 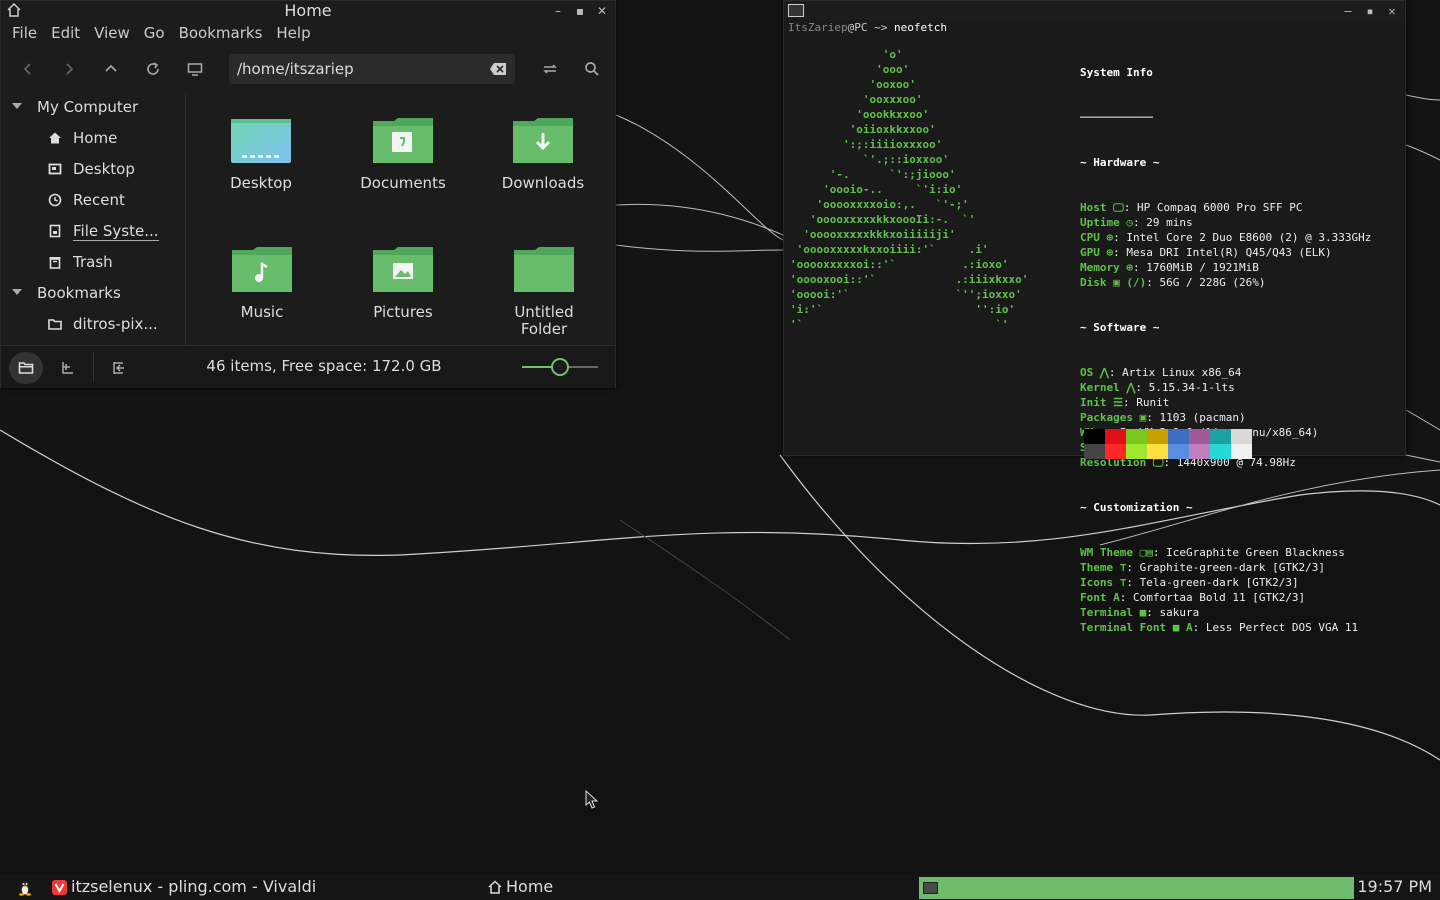 What do you see at coordinates (495, 887) in the screenshot?
I see `home-icon` at bounding box center [495, 887].